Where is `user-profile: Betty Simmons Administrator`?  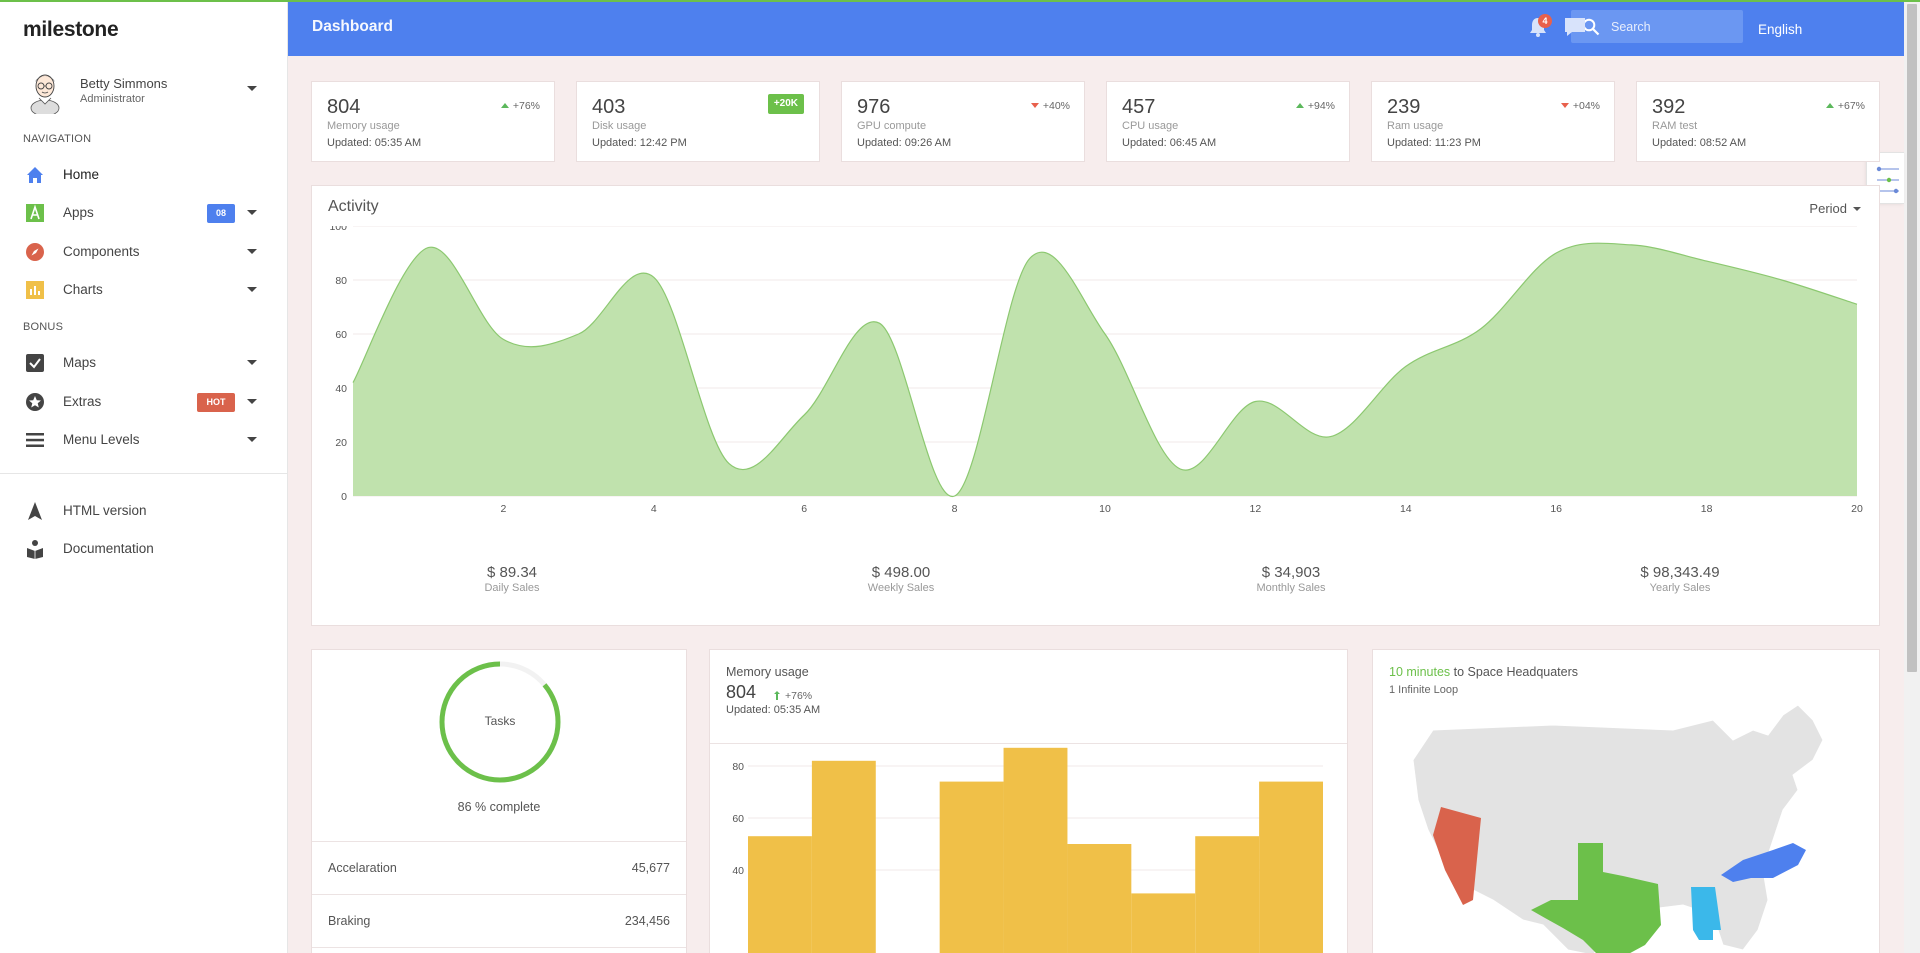 user-profile: Betty Simmons Administrator is located at coordinates (144, 96).